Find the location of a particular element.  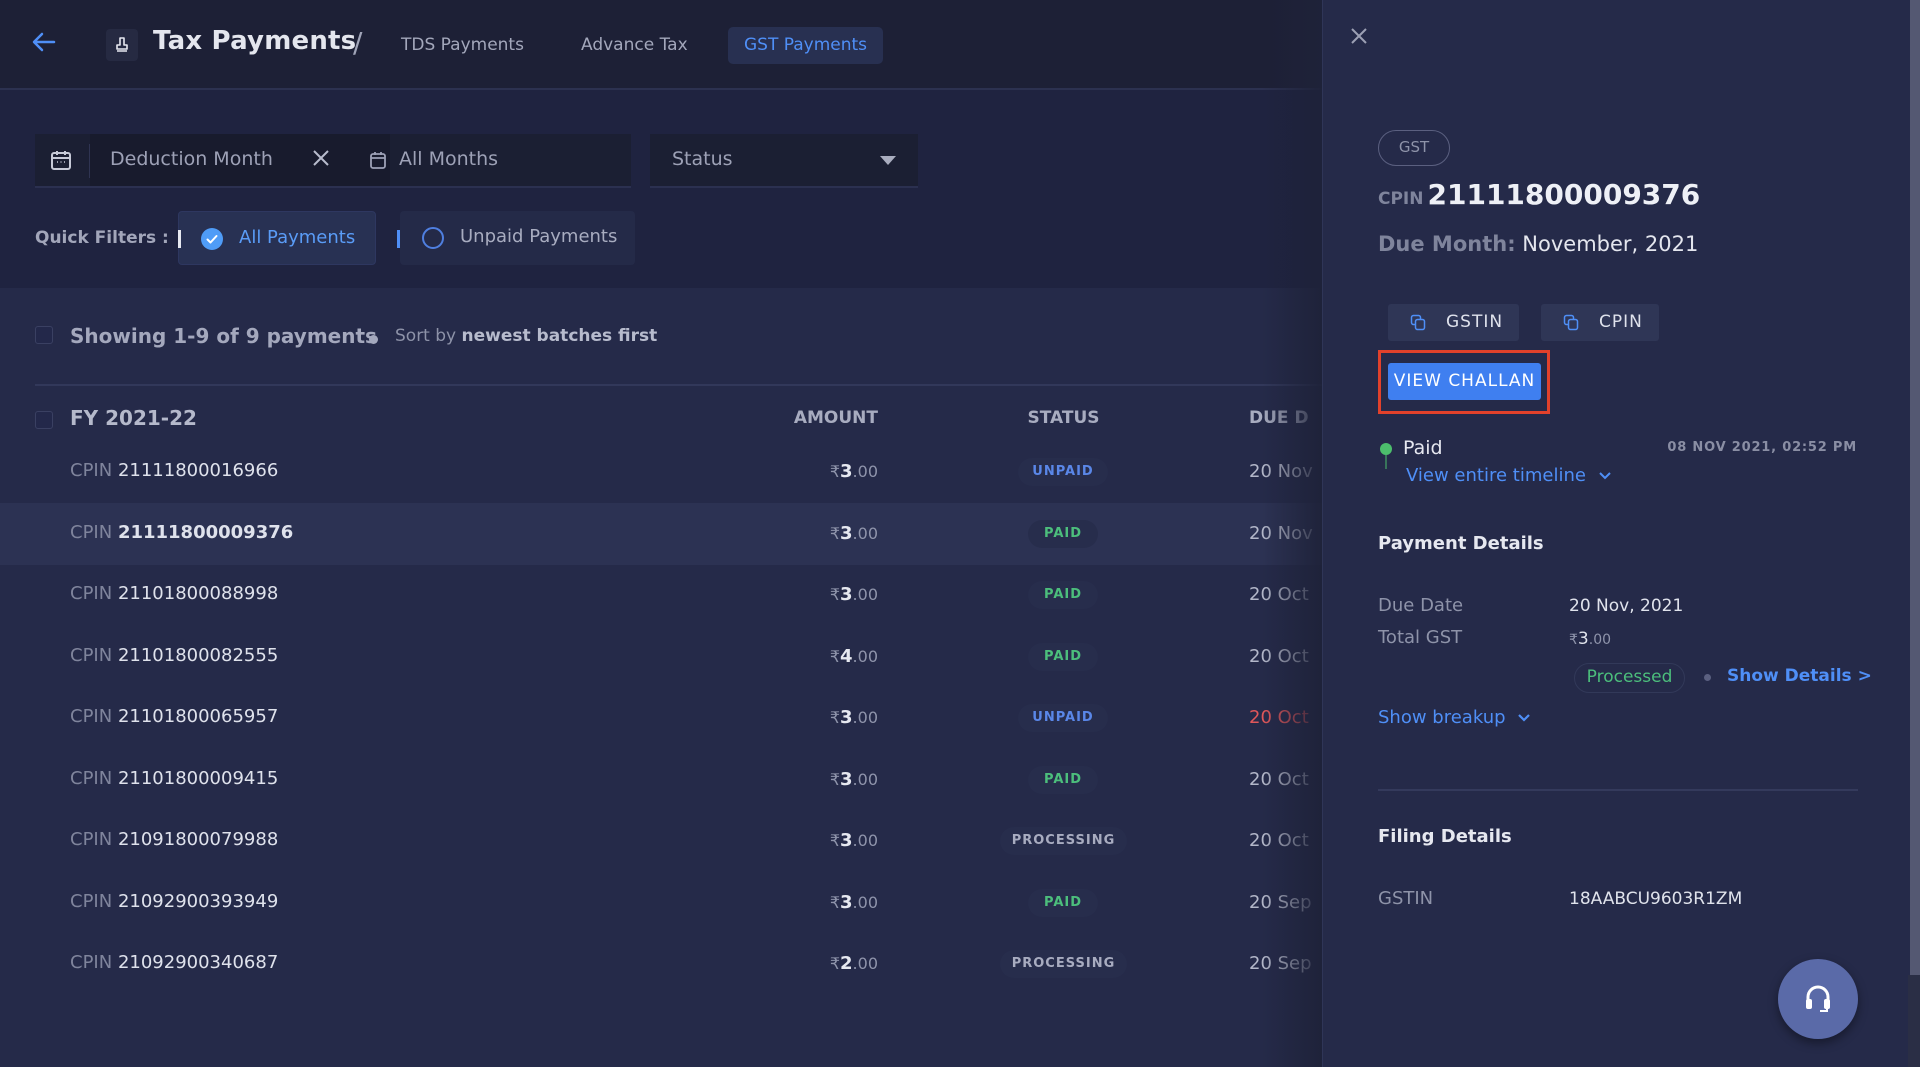

due-date-value: 20 Nov, 2021 is located at coordinates (1626, 606).